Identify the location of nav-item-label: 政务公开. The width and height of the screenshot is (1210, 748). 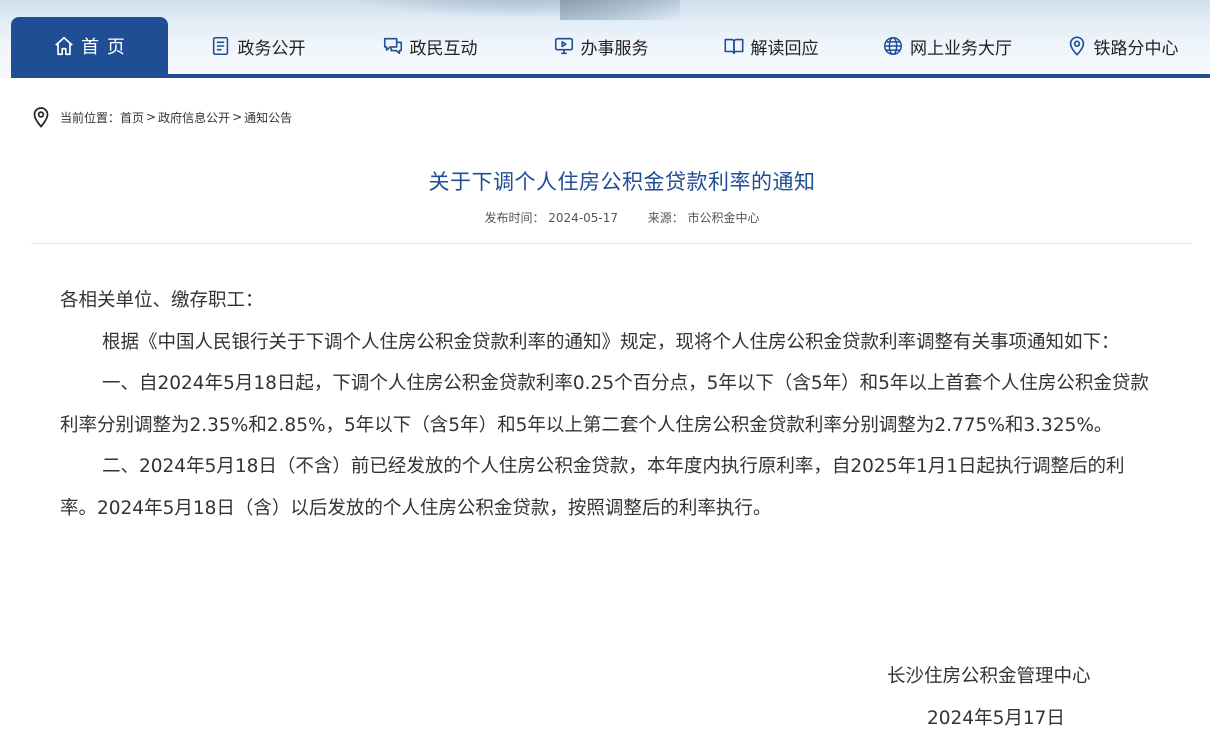
(271, 48).